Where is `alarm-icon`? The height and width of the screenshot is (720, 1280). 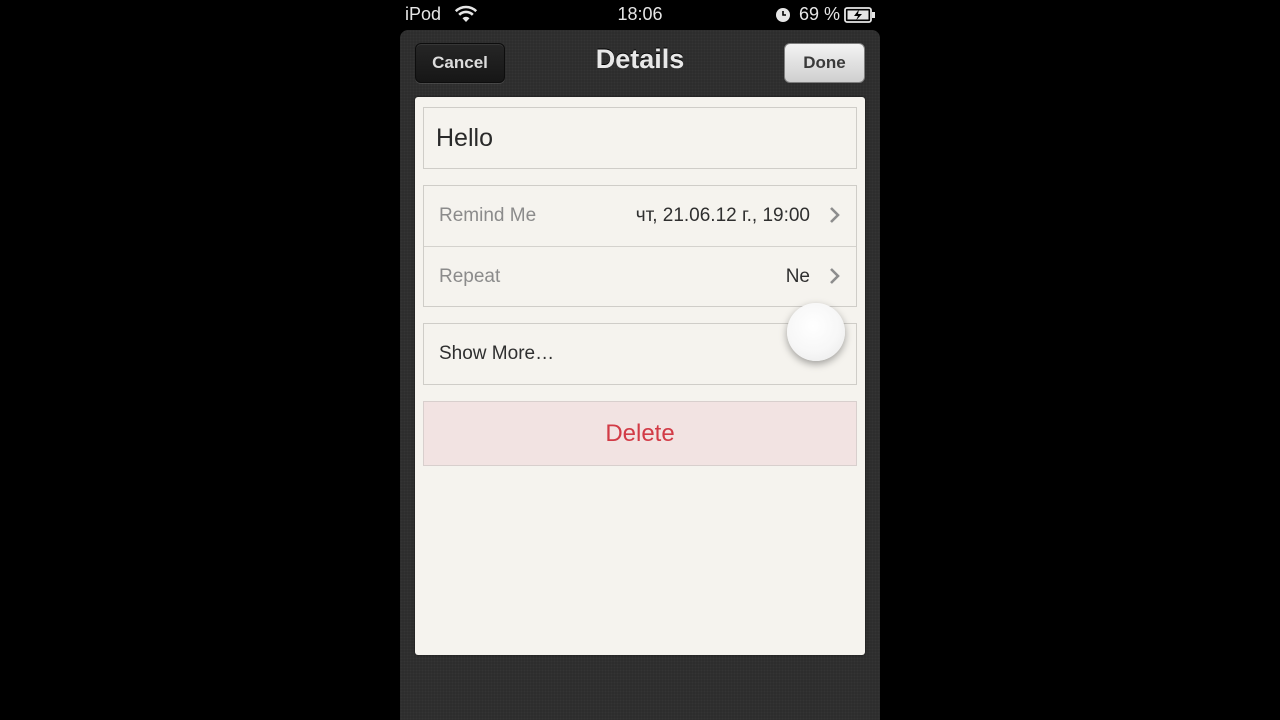 alarm-icon is located at coordinates (783, 15).